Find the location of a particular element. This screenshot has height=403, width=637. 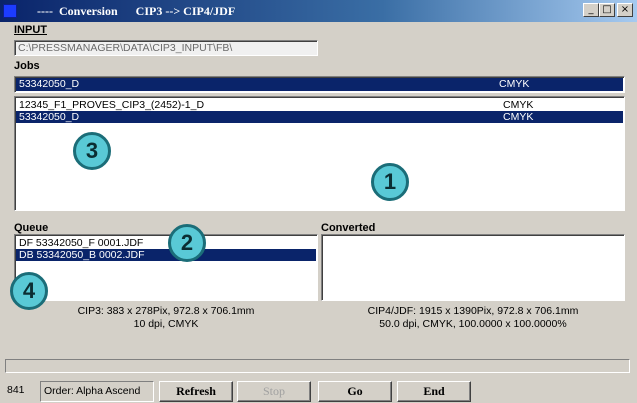

job-name: 12345_F1_PROVES_CIP3_(2452)-1_D is located at coordinates (112, 105).